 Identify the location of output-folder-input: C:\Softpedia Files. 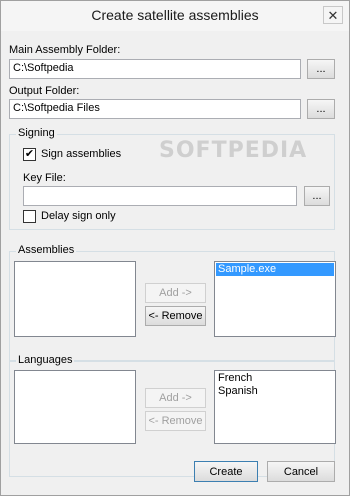
(155, 109).